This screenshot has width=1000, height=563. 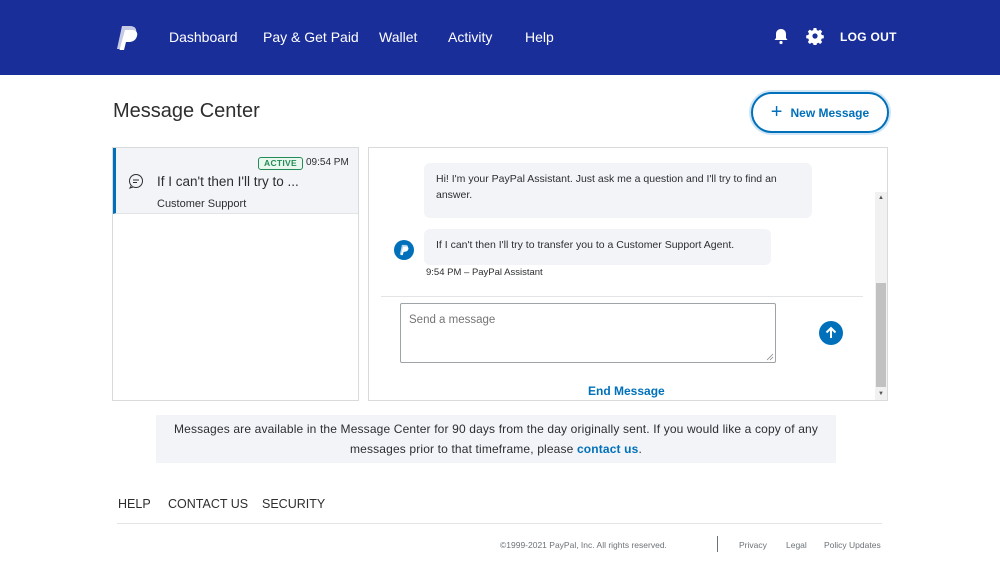 I want to click on footer-help-link: HELP, so click(x=134, y=504).